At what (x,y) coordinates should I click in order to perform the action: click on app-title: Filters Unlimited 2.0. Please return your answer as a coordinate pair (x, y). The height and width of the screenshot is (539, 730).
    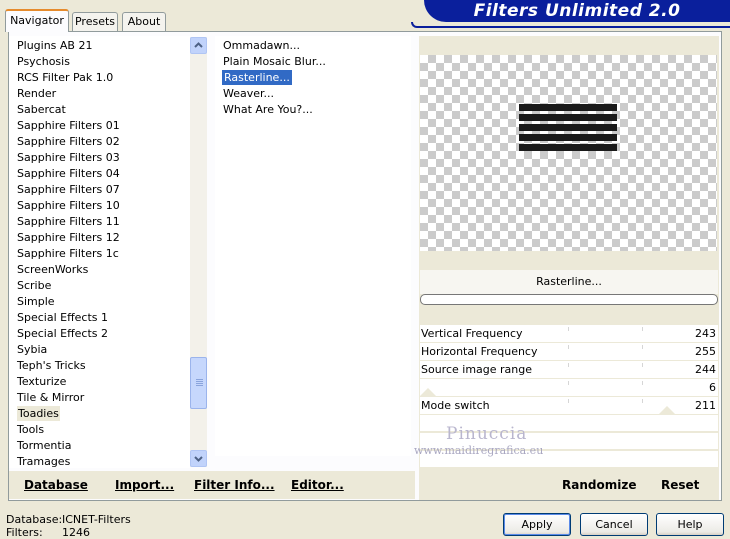
    Looking at the image, I should click on (577, 11).